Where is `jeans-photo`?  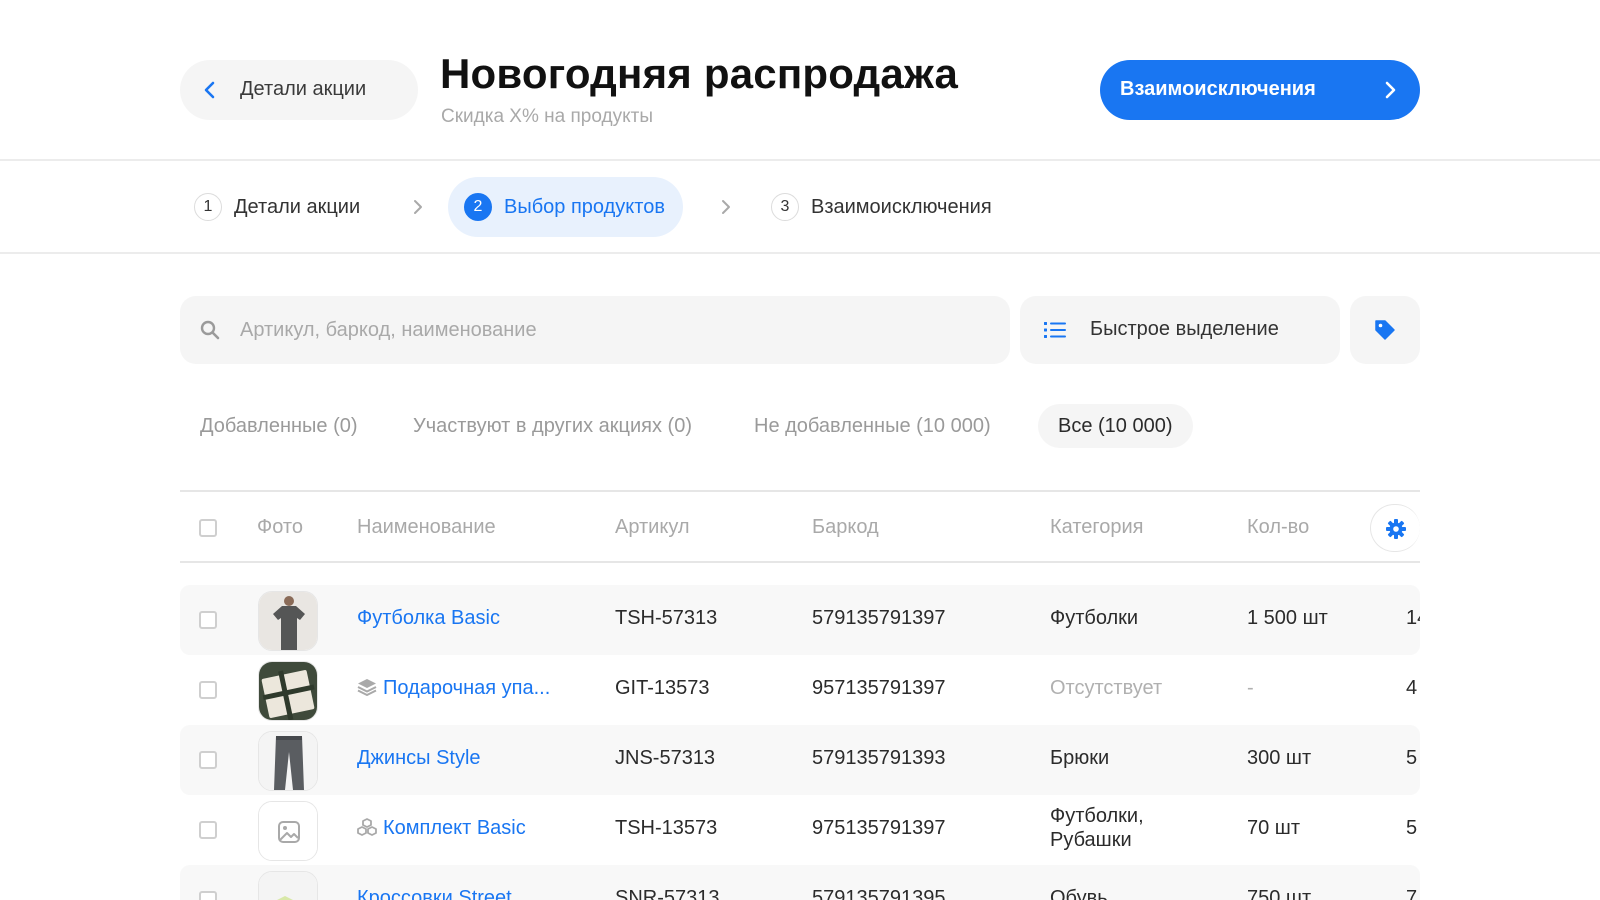
jeans-photo is located at coordinates (288, 761).